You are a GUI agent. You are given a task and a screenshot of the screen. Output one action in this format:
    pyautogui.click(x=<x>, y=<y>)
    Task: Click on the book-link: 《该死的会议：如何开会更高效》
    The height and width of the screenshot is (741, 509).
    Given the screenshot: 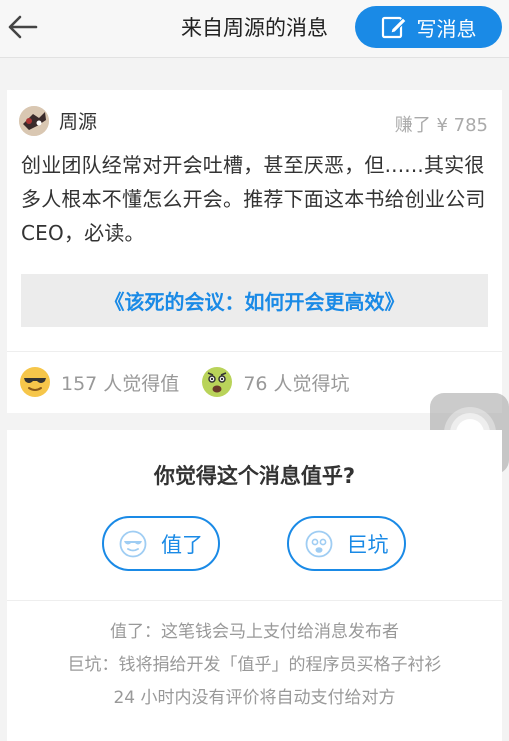 What is the action you would take?
    pyautogui.click(x=254, y=300)
    